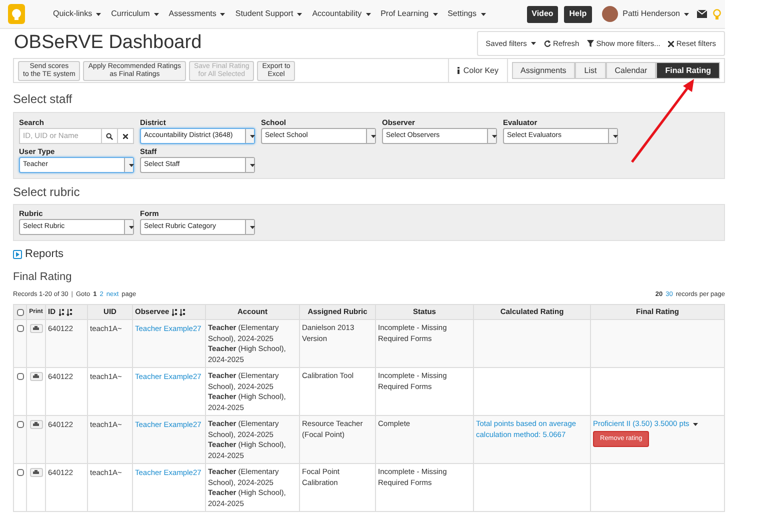 This screenshot has width=769, height=522. I want to click on nav-menu: Settings, so click(467, 14).